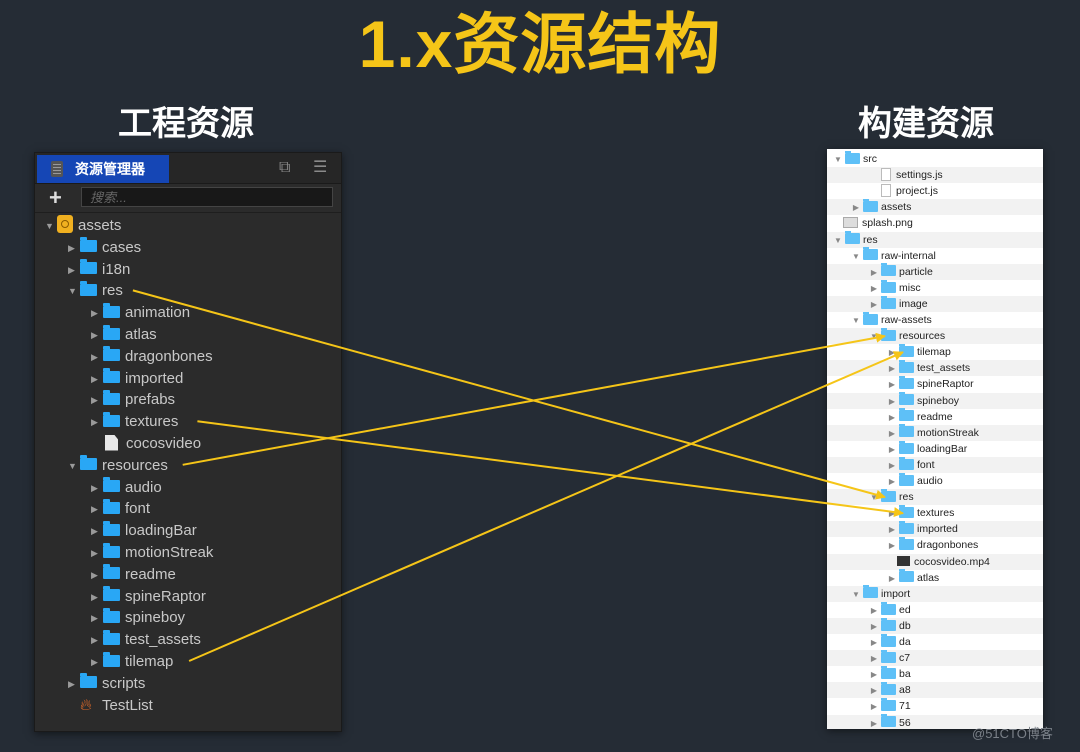 This screenshot has width=1080, height=752. What do you see at coordinates (152, 553) in the screenshot?
I see `tree-item-motionstreak: ▶ motionStreak` at bounding box center [152, 553].